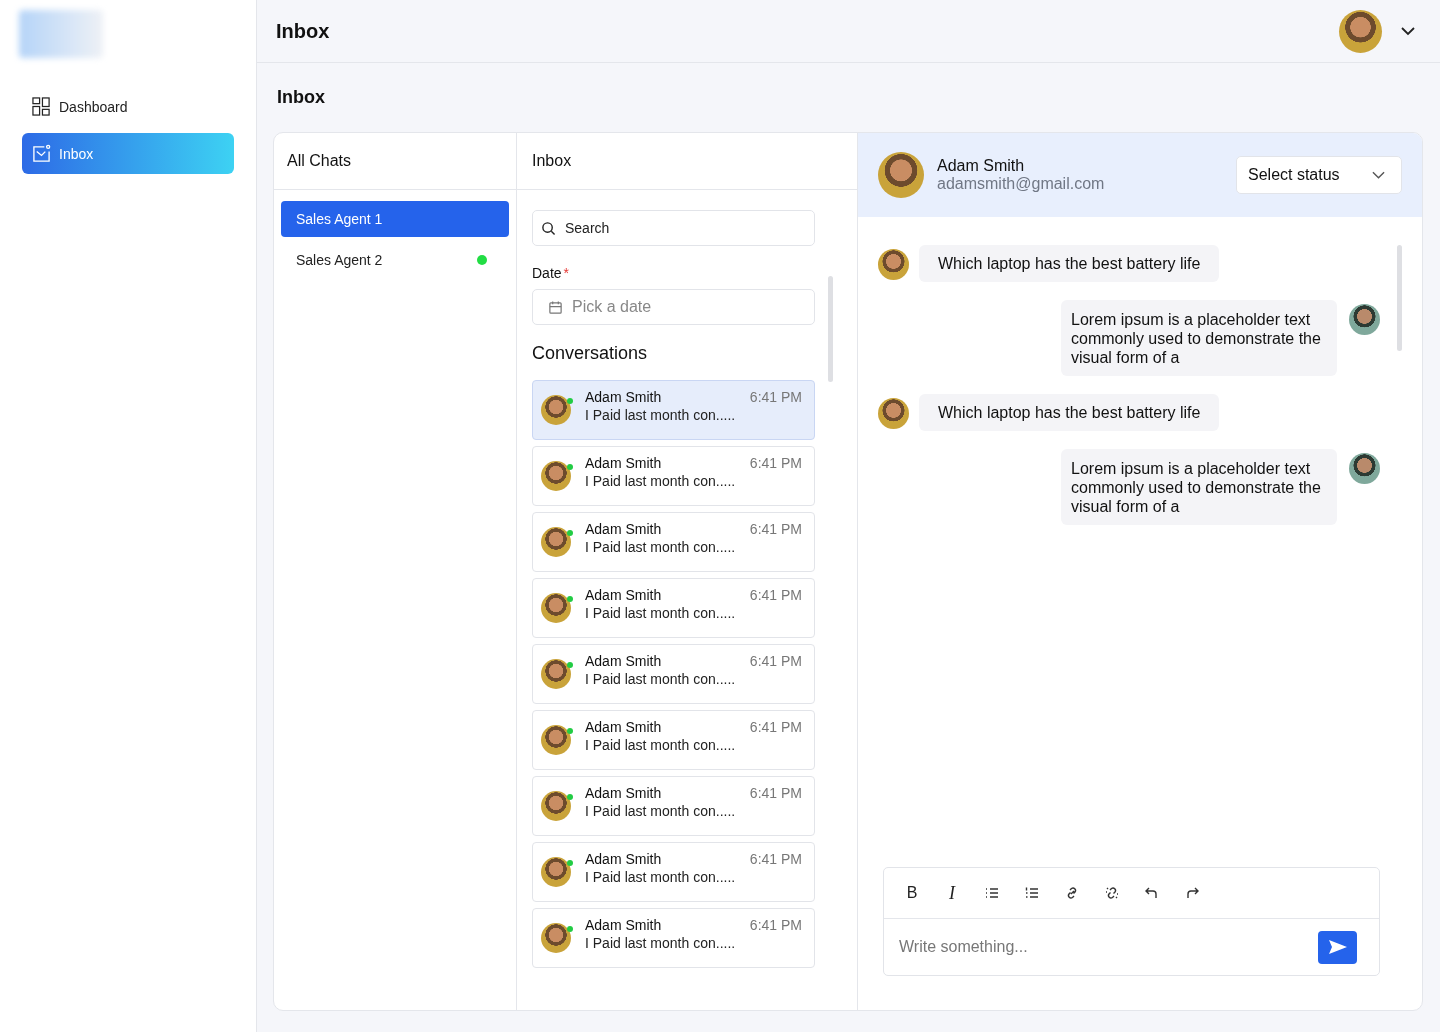  I want to click on field-label: Date, so click(547, 273).